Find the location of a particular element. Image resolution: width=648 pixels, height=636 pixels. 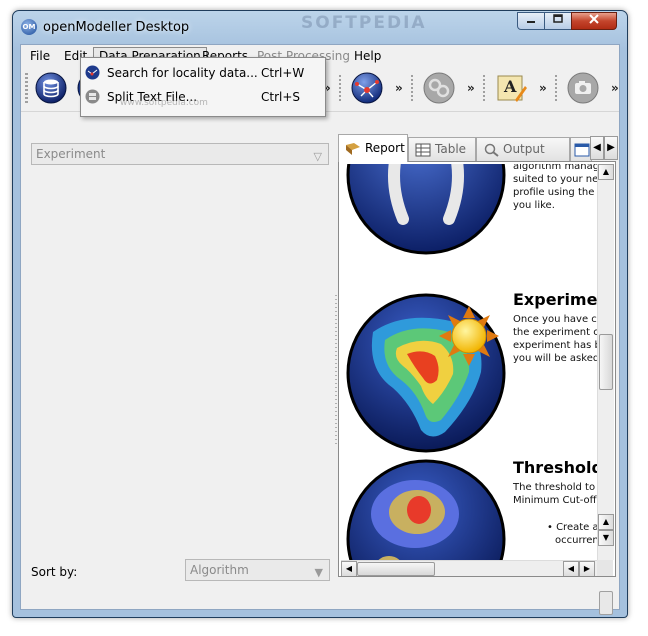

scroll-page-up-button: ▲ is located at coordinates (606, 522).